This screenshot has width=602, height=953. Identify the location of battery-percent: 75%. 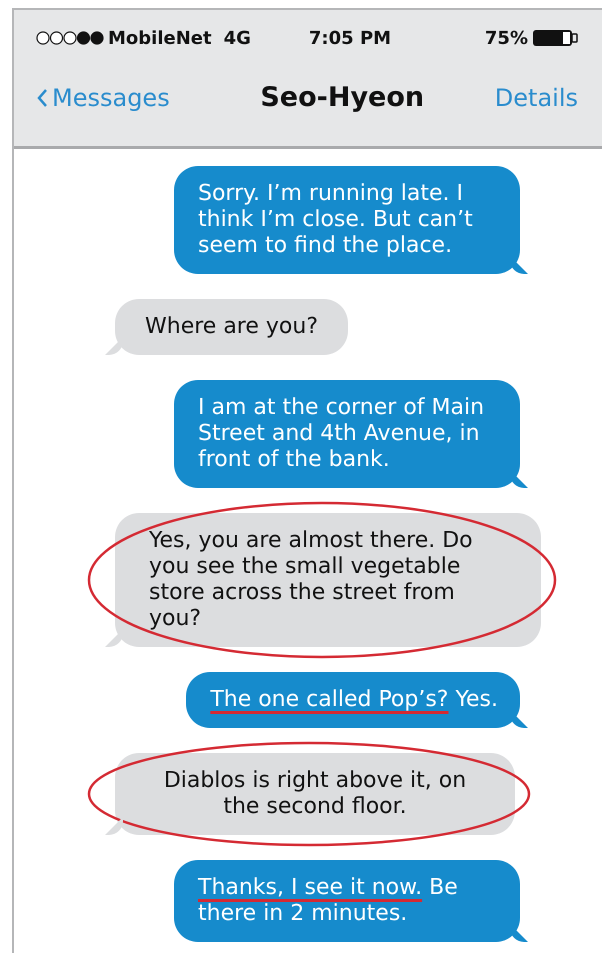
(506, 38).